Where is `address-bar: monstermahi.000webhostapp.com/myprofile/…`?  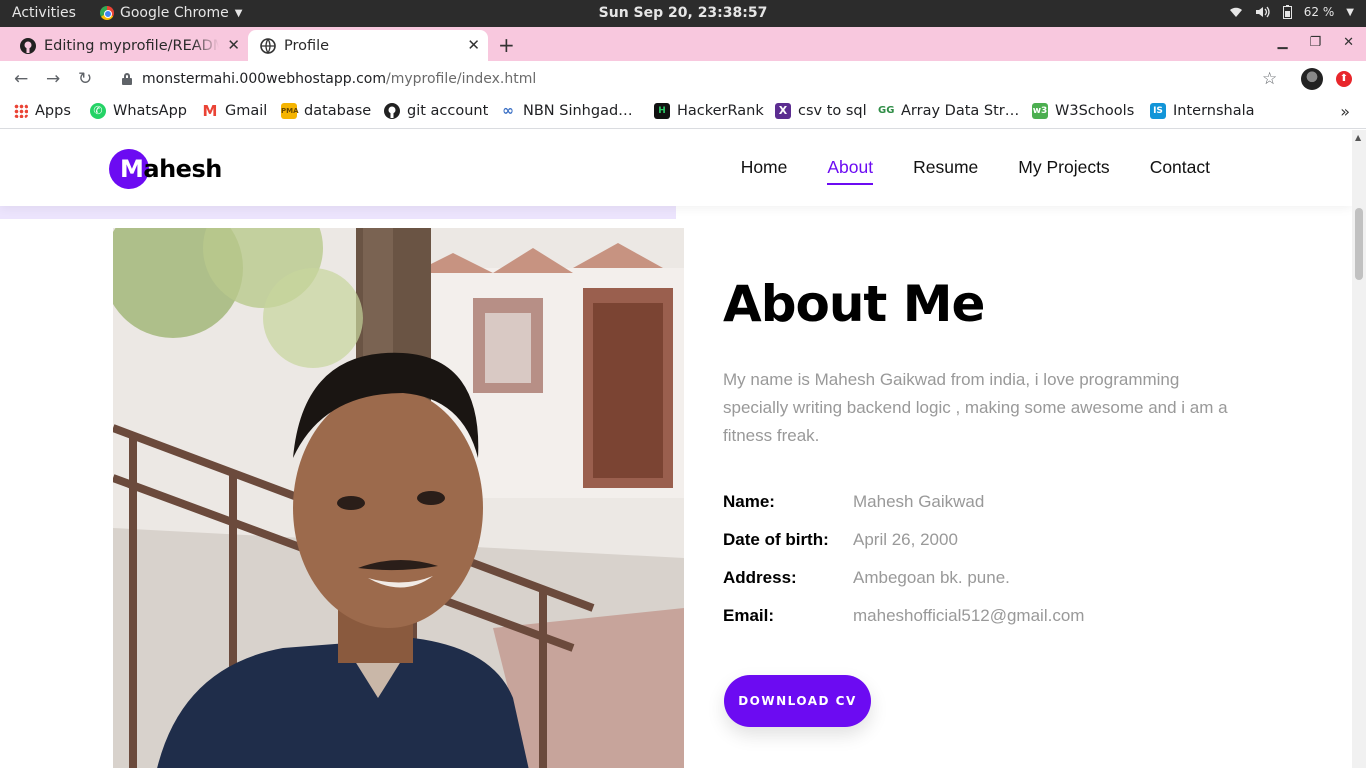
address-bar: monstermahi.000webhostapp.com/myprofile/… is located at coordinates (700, 79).